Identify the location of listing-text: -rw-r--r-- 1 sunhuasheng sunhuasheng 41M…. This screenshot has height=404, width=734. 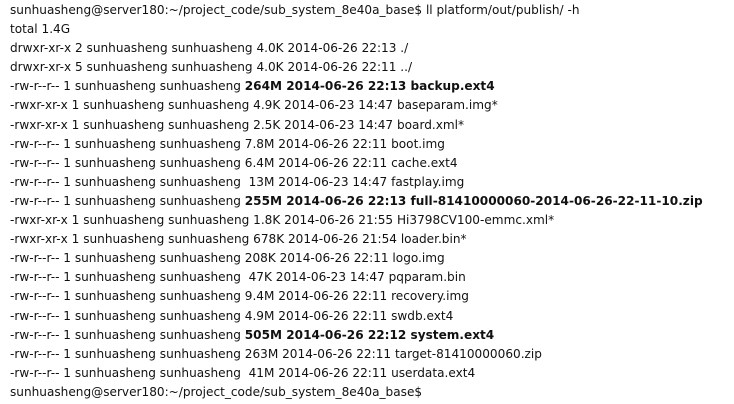
(243, 372).